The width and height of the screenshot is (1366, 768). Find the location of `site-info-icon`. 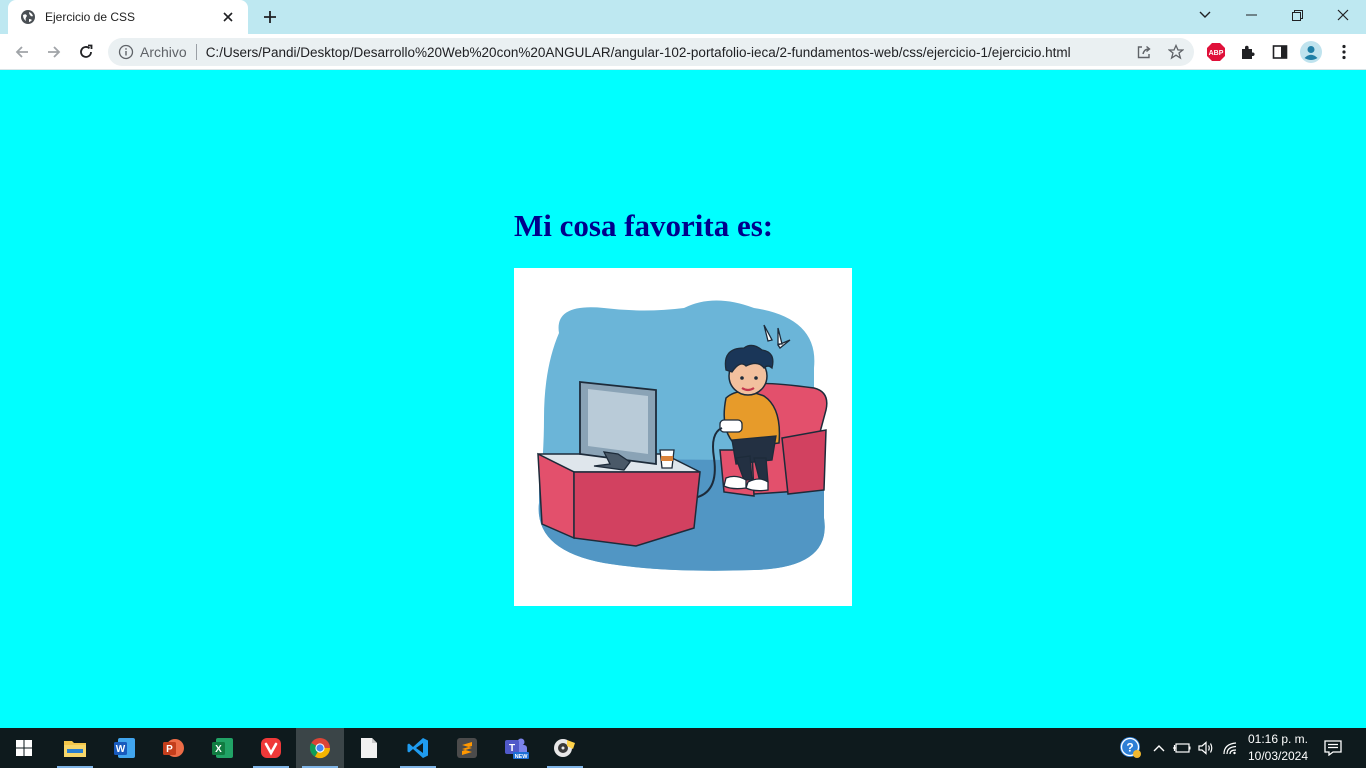

site-info-icon is located at coordinates (126, 52).